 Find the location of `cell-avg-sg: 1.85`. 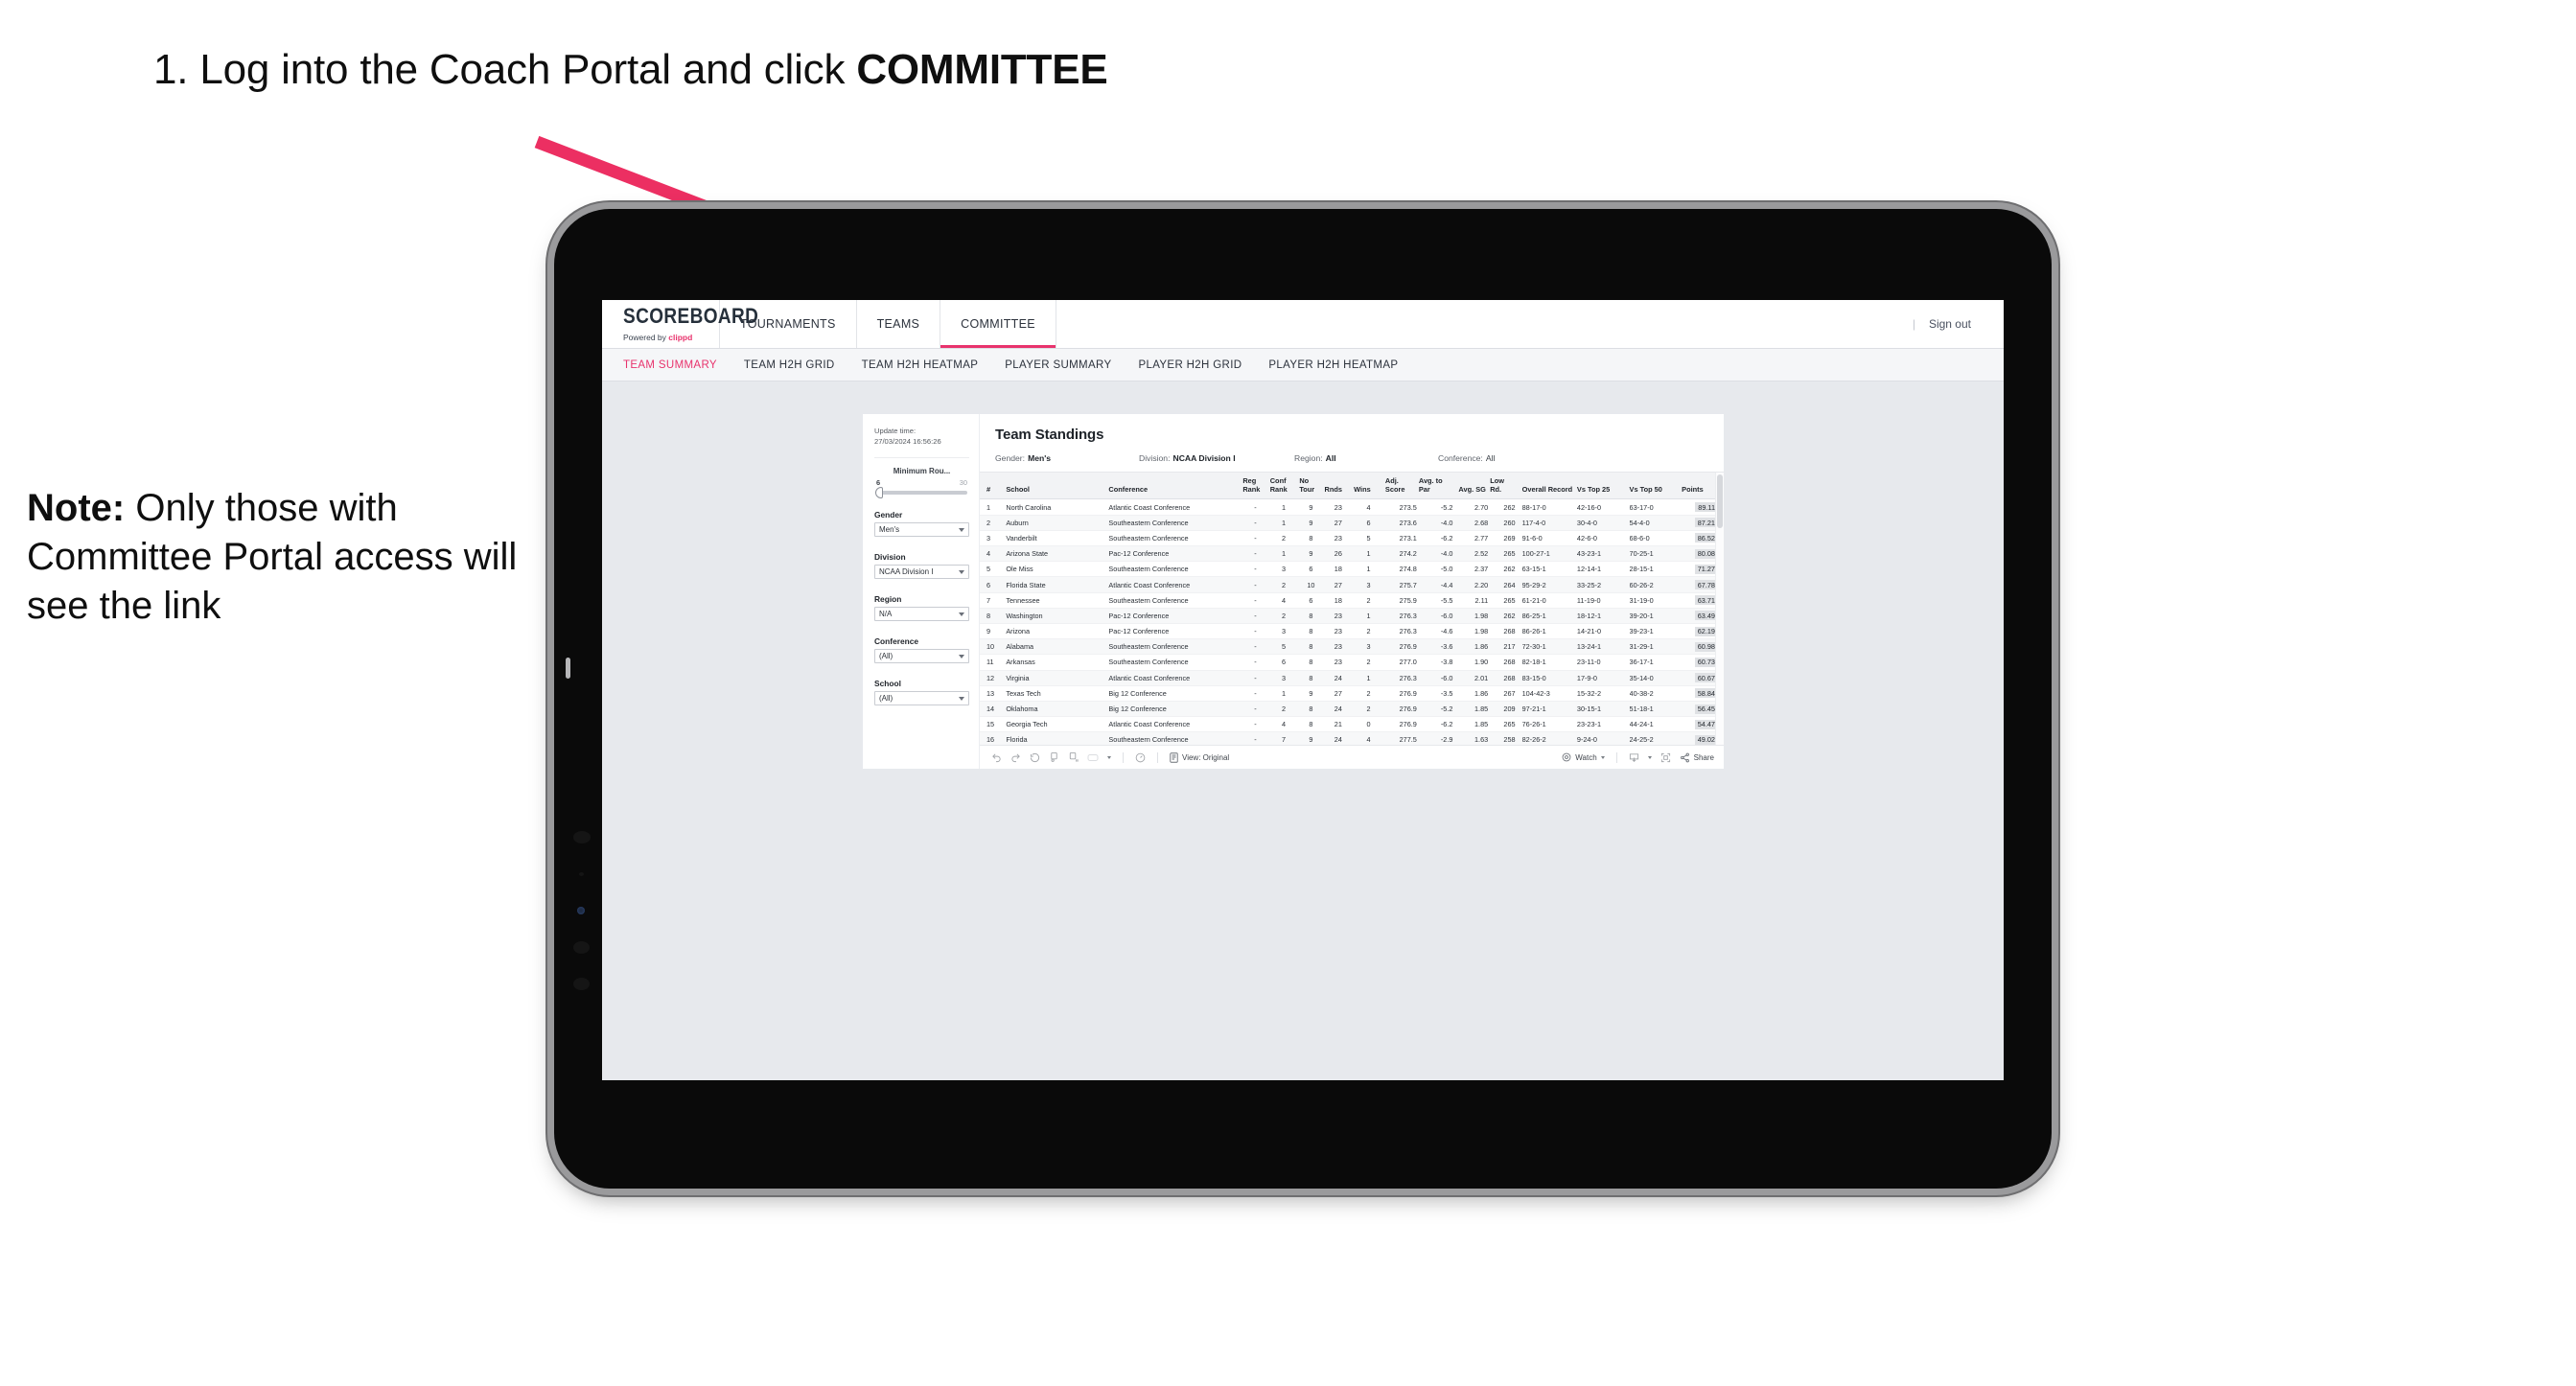

cell-avg-sg: 1.85 is located at coordinates (1474, 710).